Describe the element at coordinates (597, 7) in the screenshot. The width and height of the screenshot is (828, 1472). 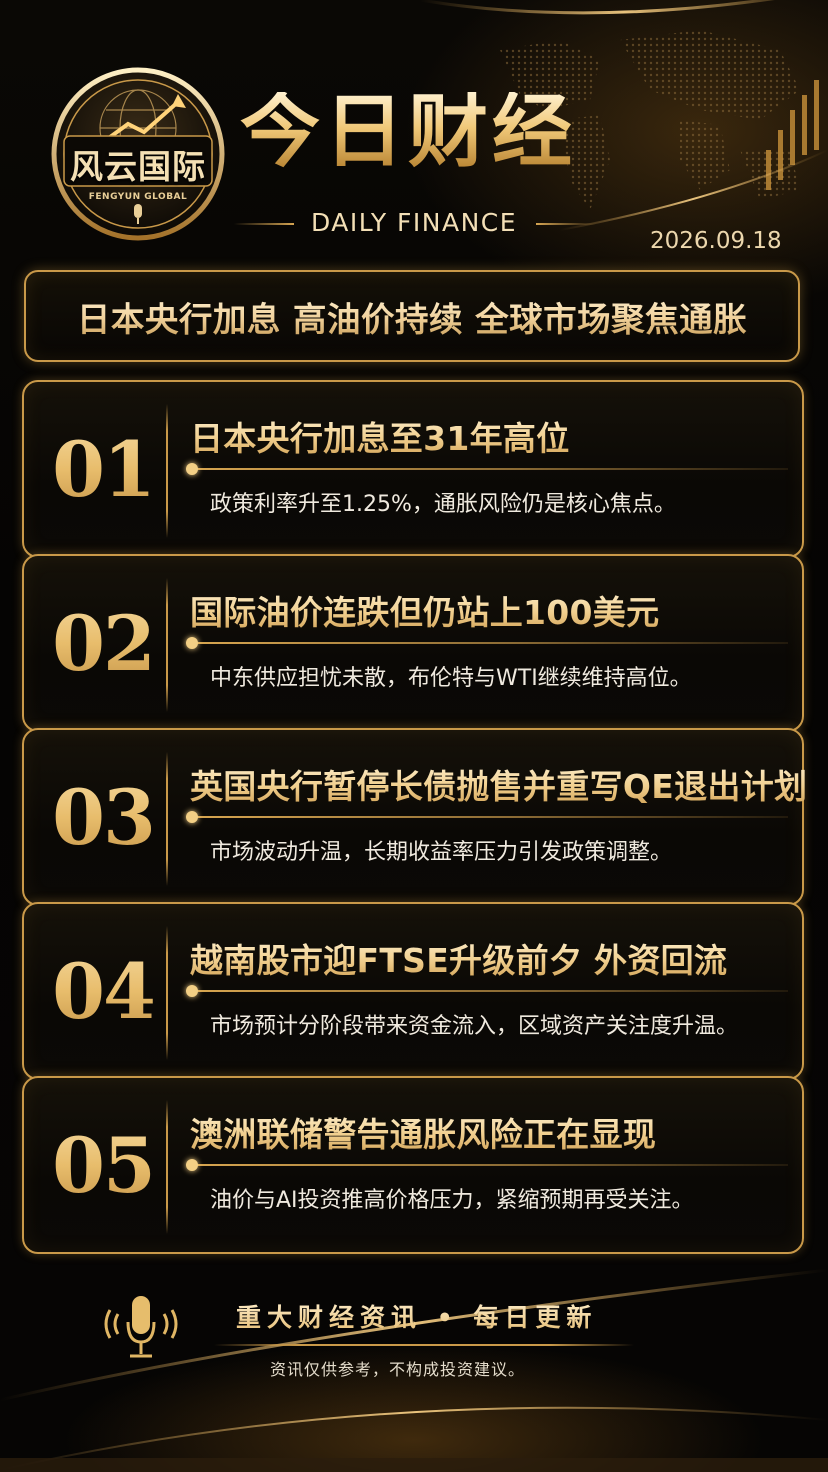
I see `top-glow-arc` at that location.